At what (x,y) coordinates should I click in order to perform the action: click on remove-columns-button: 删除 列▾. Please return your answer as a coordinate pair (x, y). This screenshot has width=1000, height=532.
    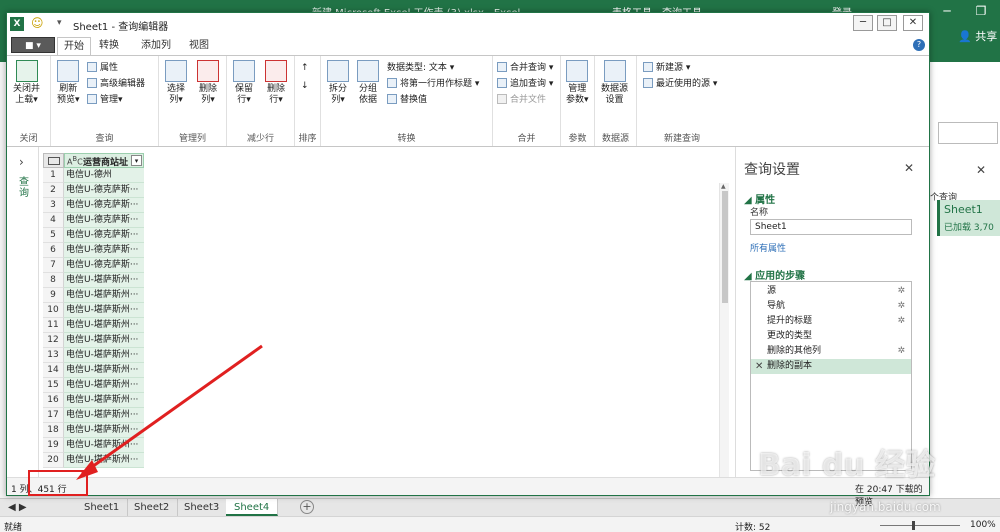
    Looking at the image, I should click on (208, 83).